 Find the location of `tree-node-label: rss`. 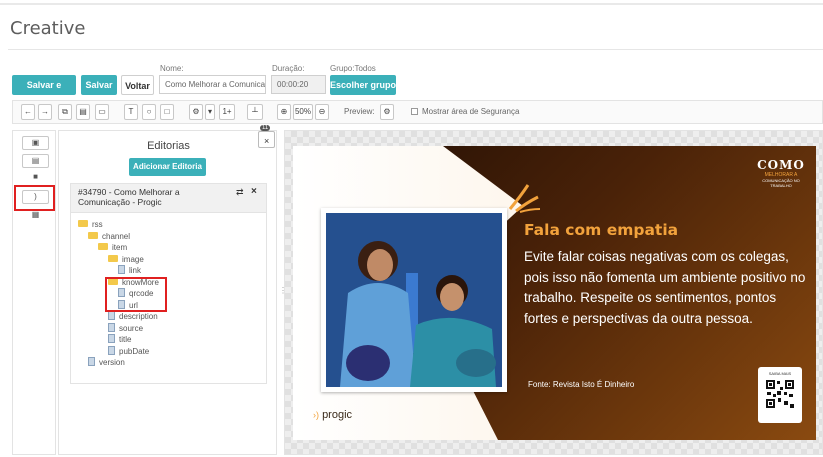

tree-node-label: rss is located at coordinates (97, 224).